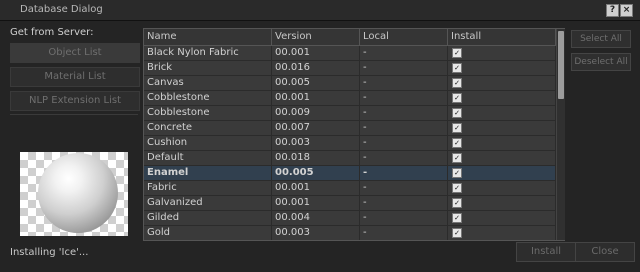 The image size is (640, 272). Describe the element at coordinates (208, 218) in the screenshot. I see `row-name: Gilded` at that location.